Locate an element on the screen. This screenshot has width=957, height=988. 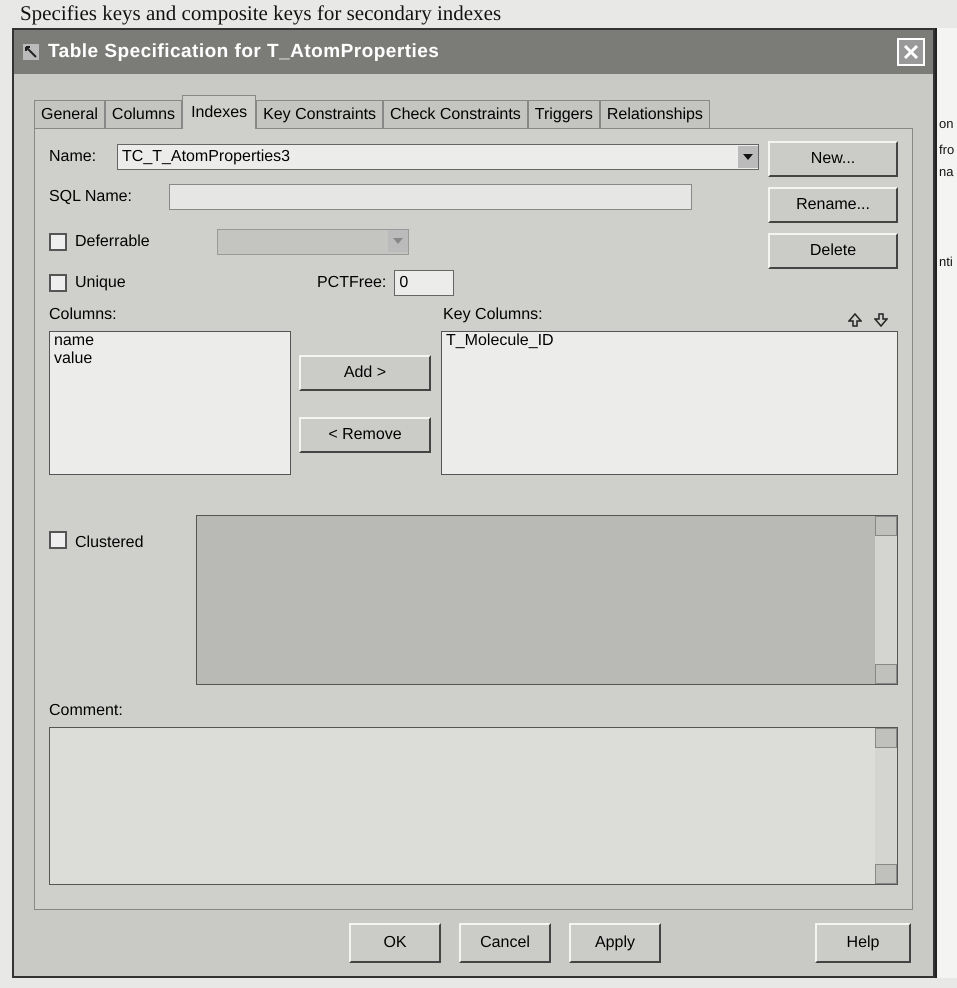
close-button is located at coordinates (911, 52).